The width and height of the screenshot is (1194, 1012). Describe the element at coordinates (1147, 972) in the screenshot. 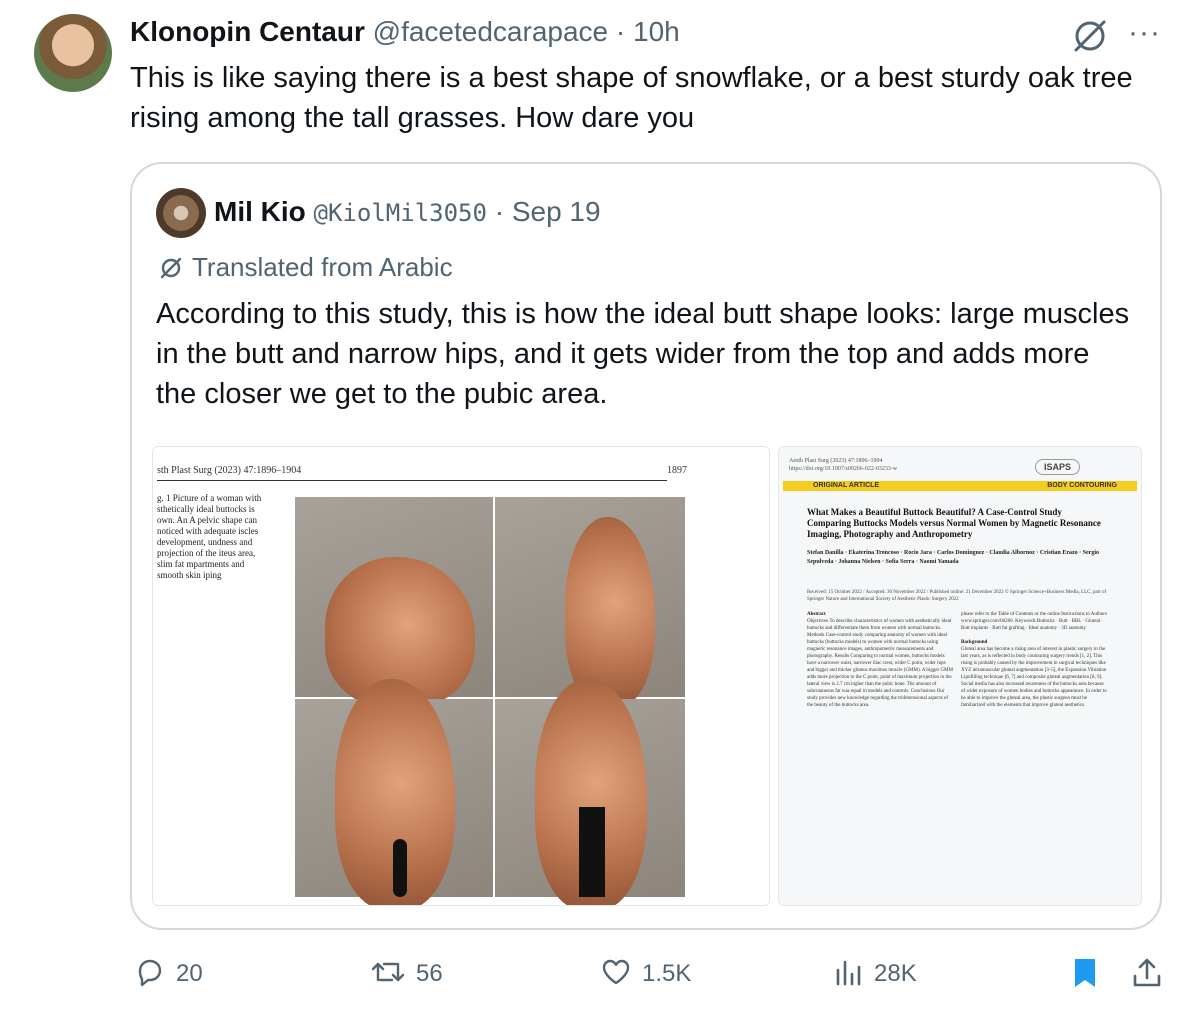

I see `share-icon` at that location.